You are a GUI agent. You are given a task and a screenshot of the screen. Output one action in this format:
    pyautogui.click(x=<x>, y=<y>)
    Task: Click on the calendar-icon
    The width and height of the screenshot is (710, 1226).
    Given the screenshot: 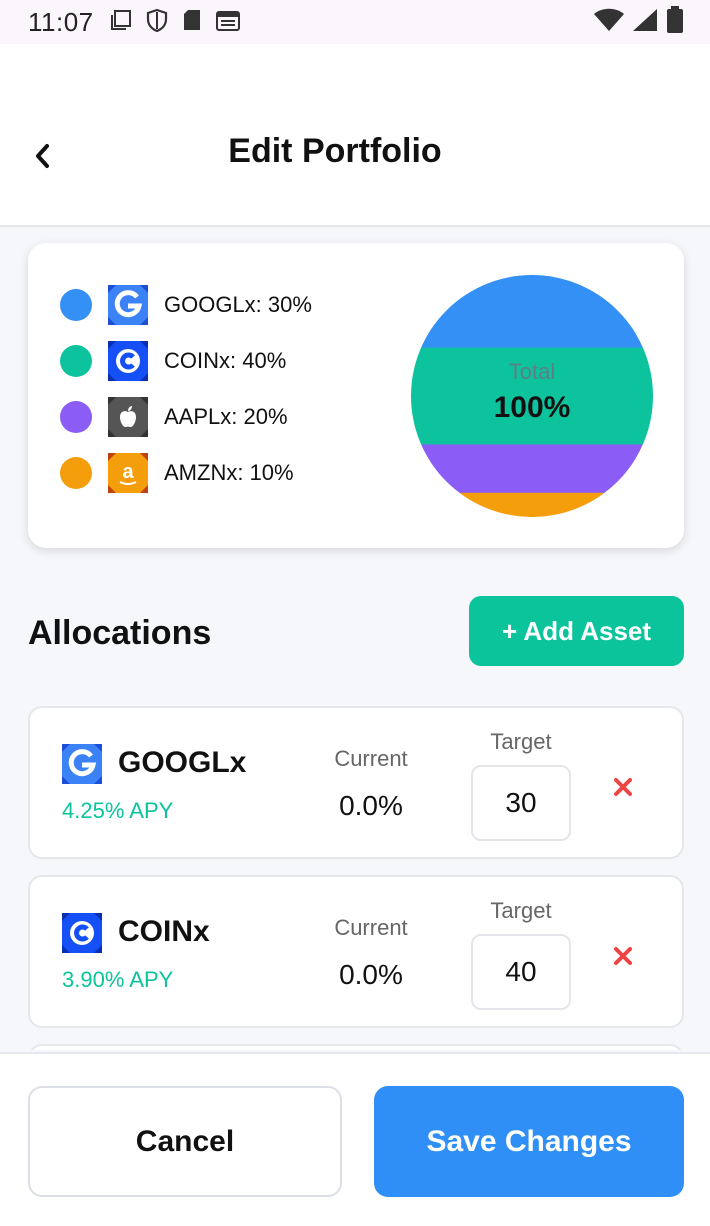 What is the action you would take?
    pyautogui.click(x=227, y=22)
    